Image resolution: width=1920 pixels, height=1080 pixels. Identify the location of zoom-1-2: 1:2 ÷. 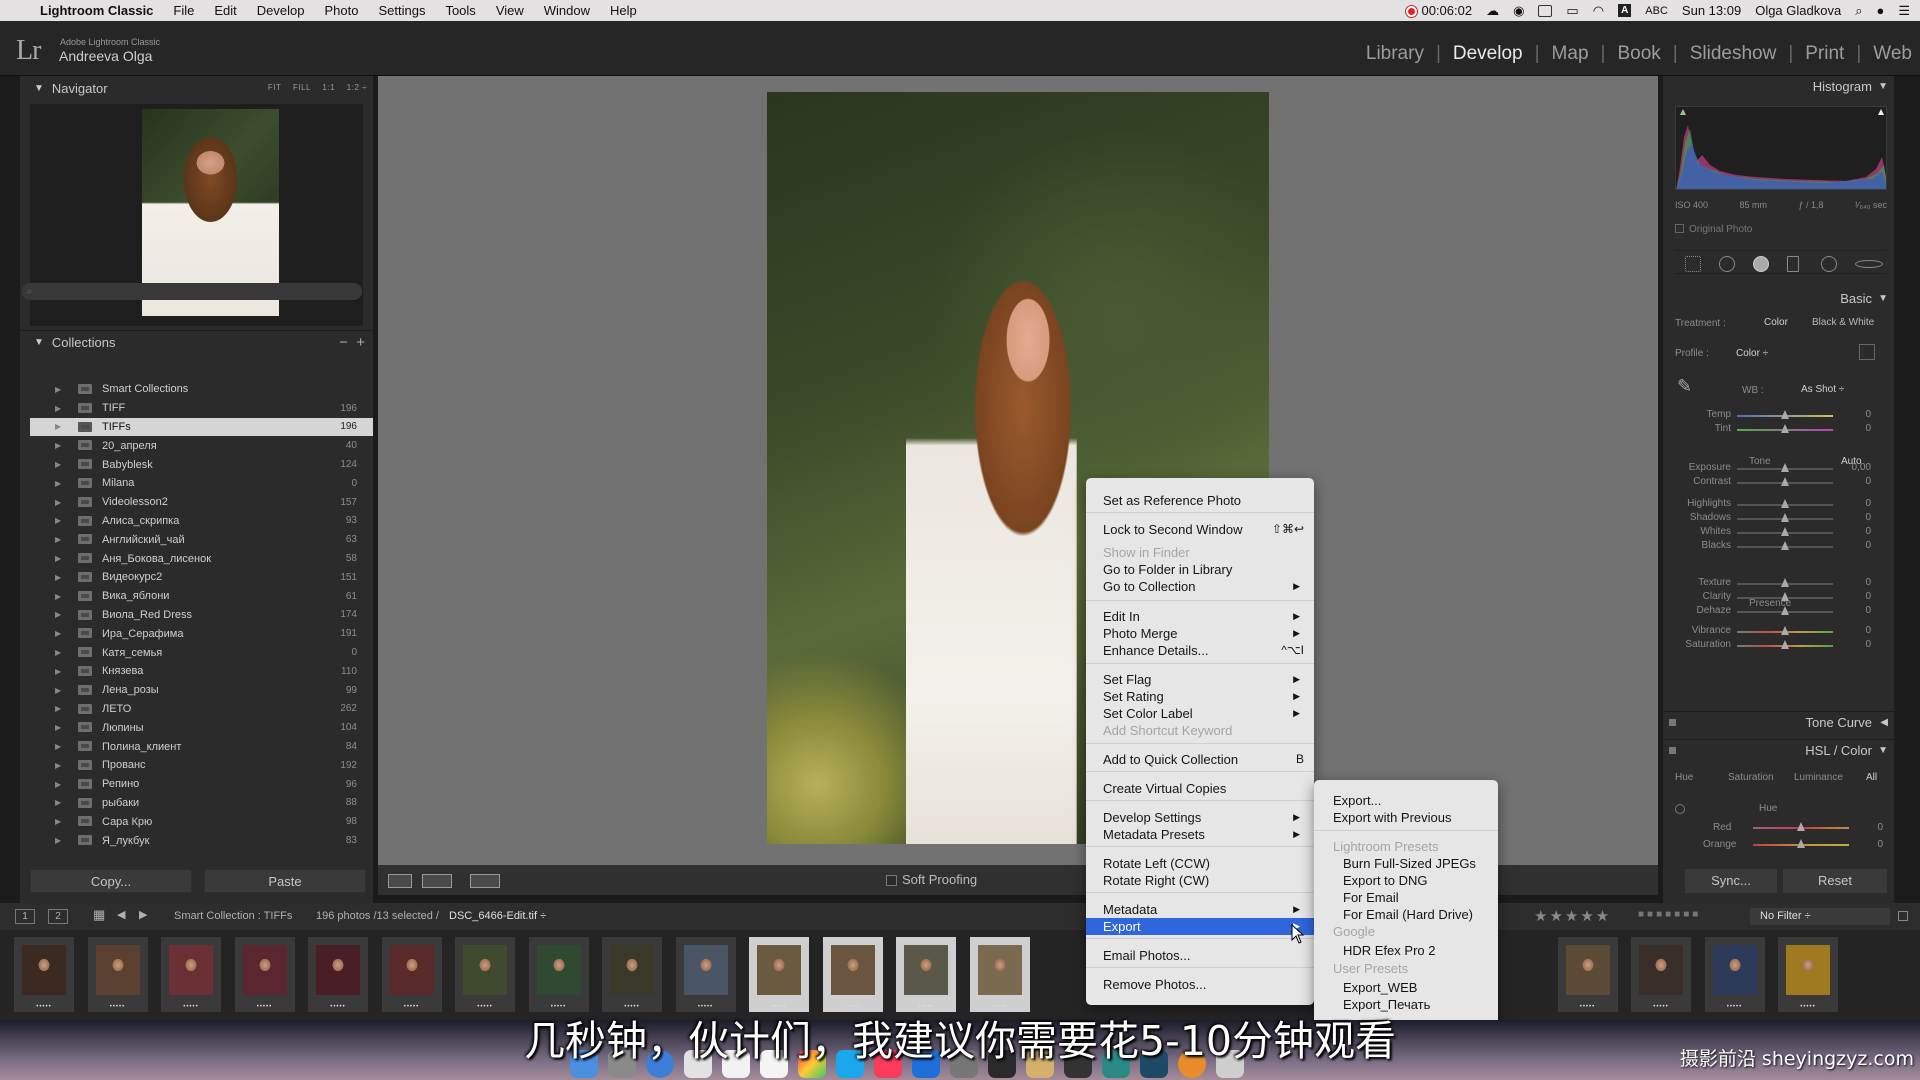
(357, 87).